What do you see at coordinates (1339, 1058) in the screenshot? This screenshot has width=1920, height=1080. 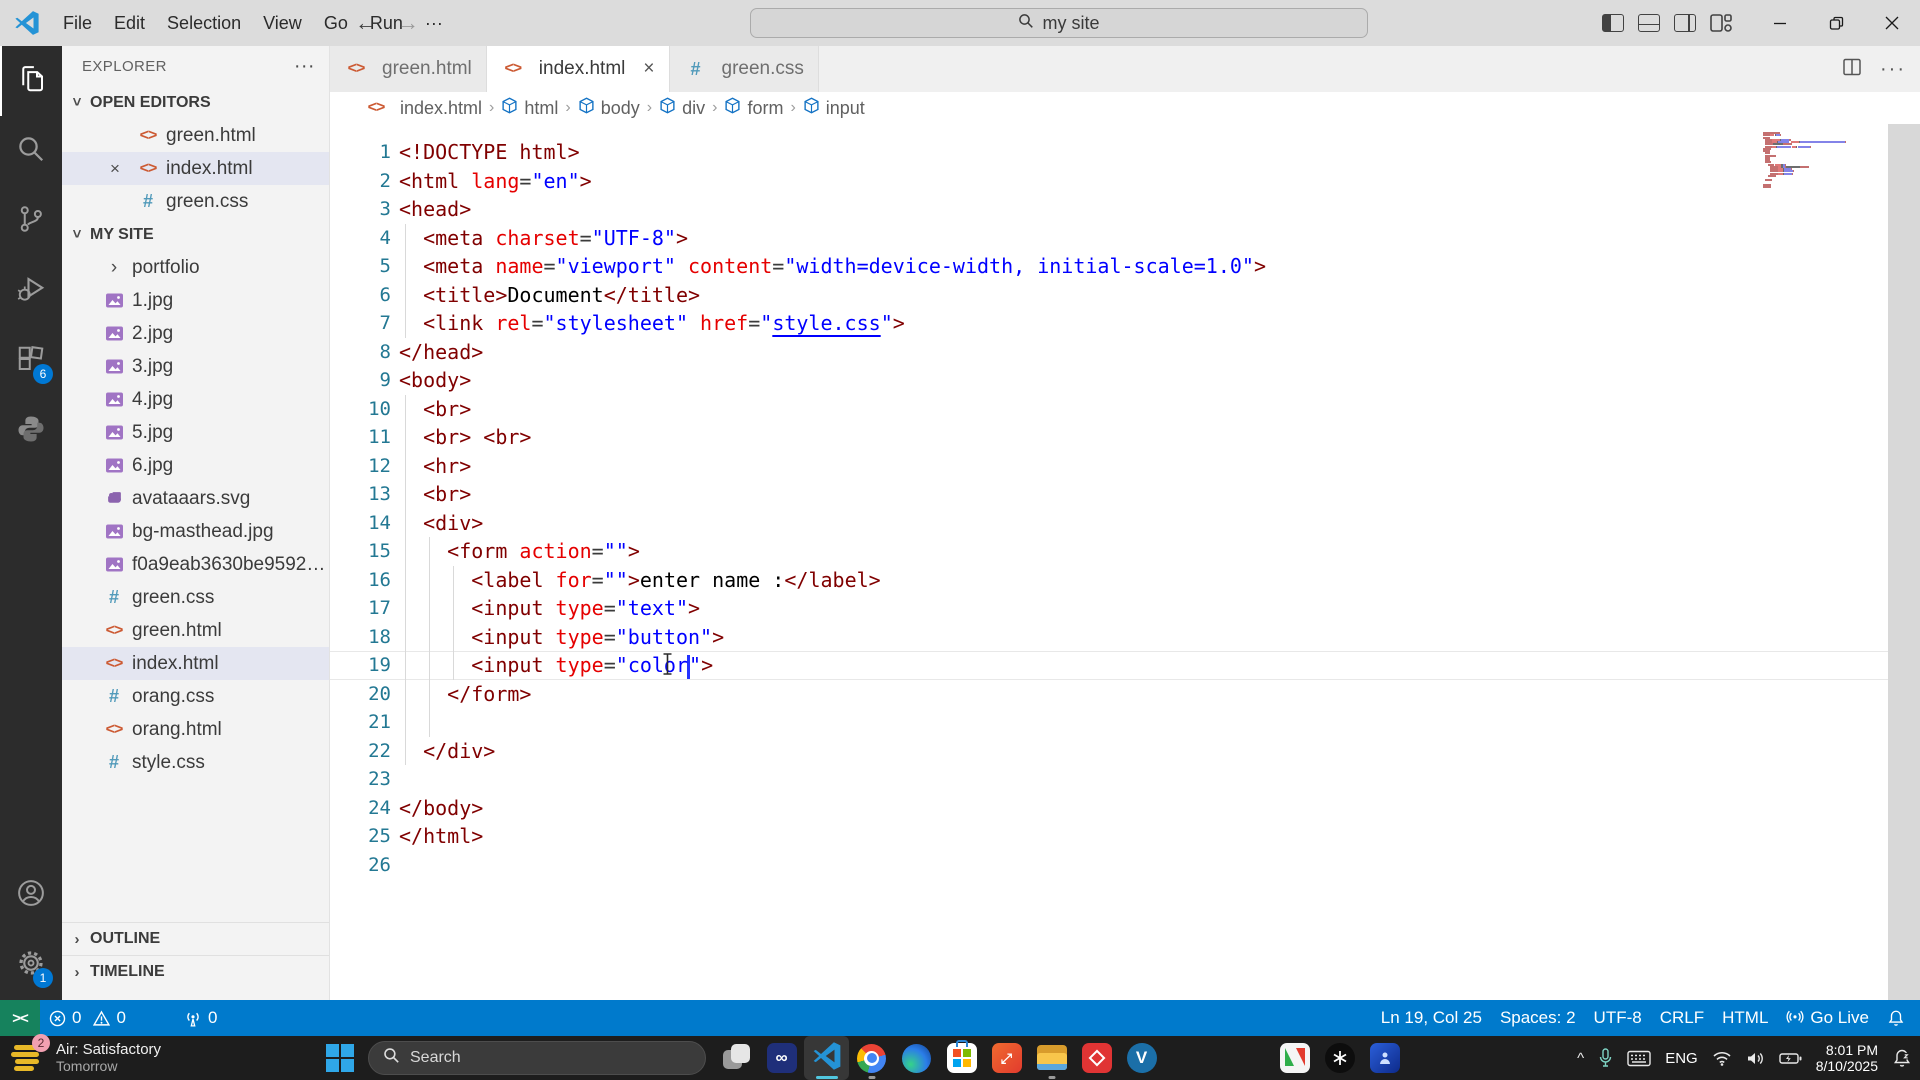 I see `taskbar-app-chatgpt` at bounding box center [1339, 1058].